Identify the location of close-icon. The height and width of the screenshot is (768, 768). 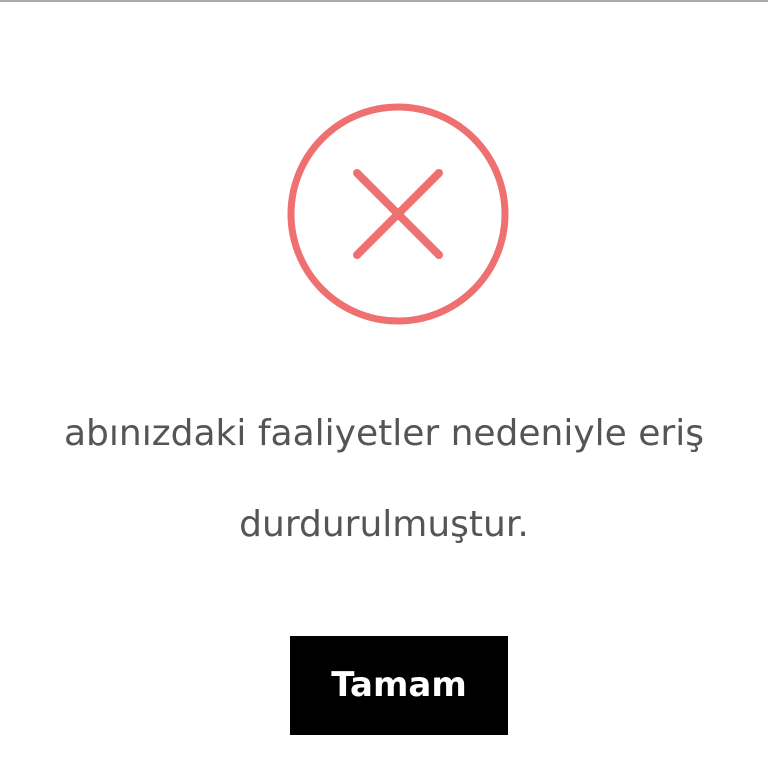
(398, 214).